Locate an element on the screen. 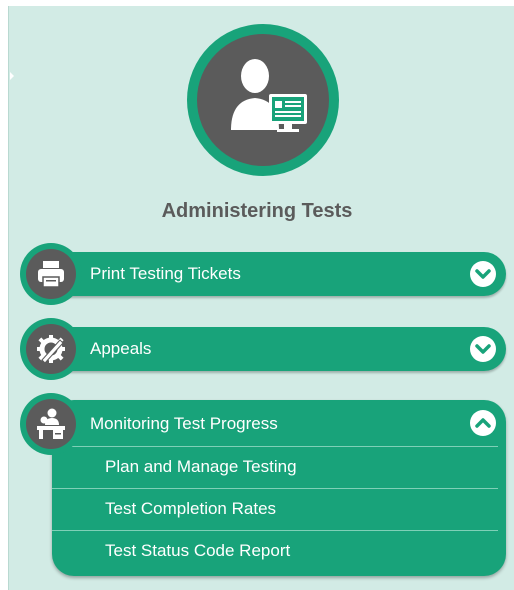  submenu-item-label: Plan and Manage Testing is located at coordinates (201, 466).